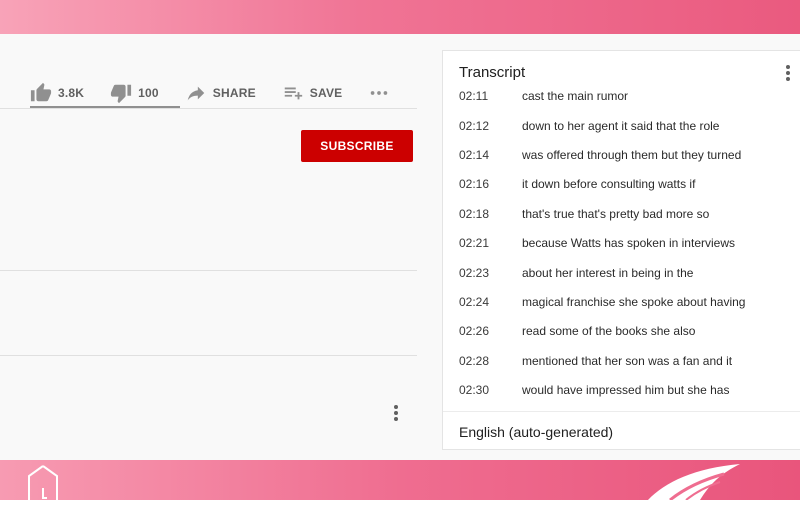 The height and width of the screenshot is (505, 800). Describe the element at coordinates (148, 93) in the screenshot. I see `dislike-count: 100` at that location.